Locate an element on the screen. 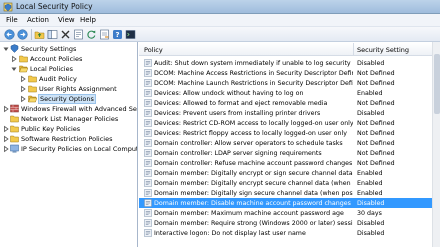 The width and height of the screenshot is (440, 247). column-header-security-setting: Security Setting is located at coordinates (383, 50).